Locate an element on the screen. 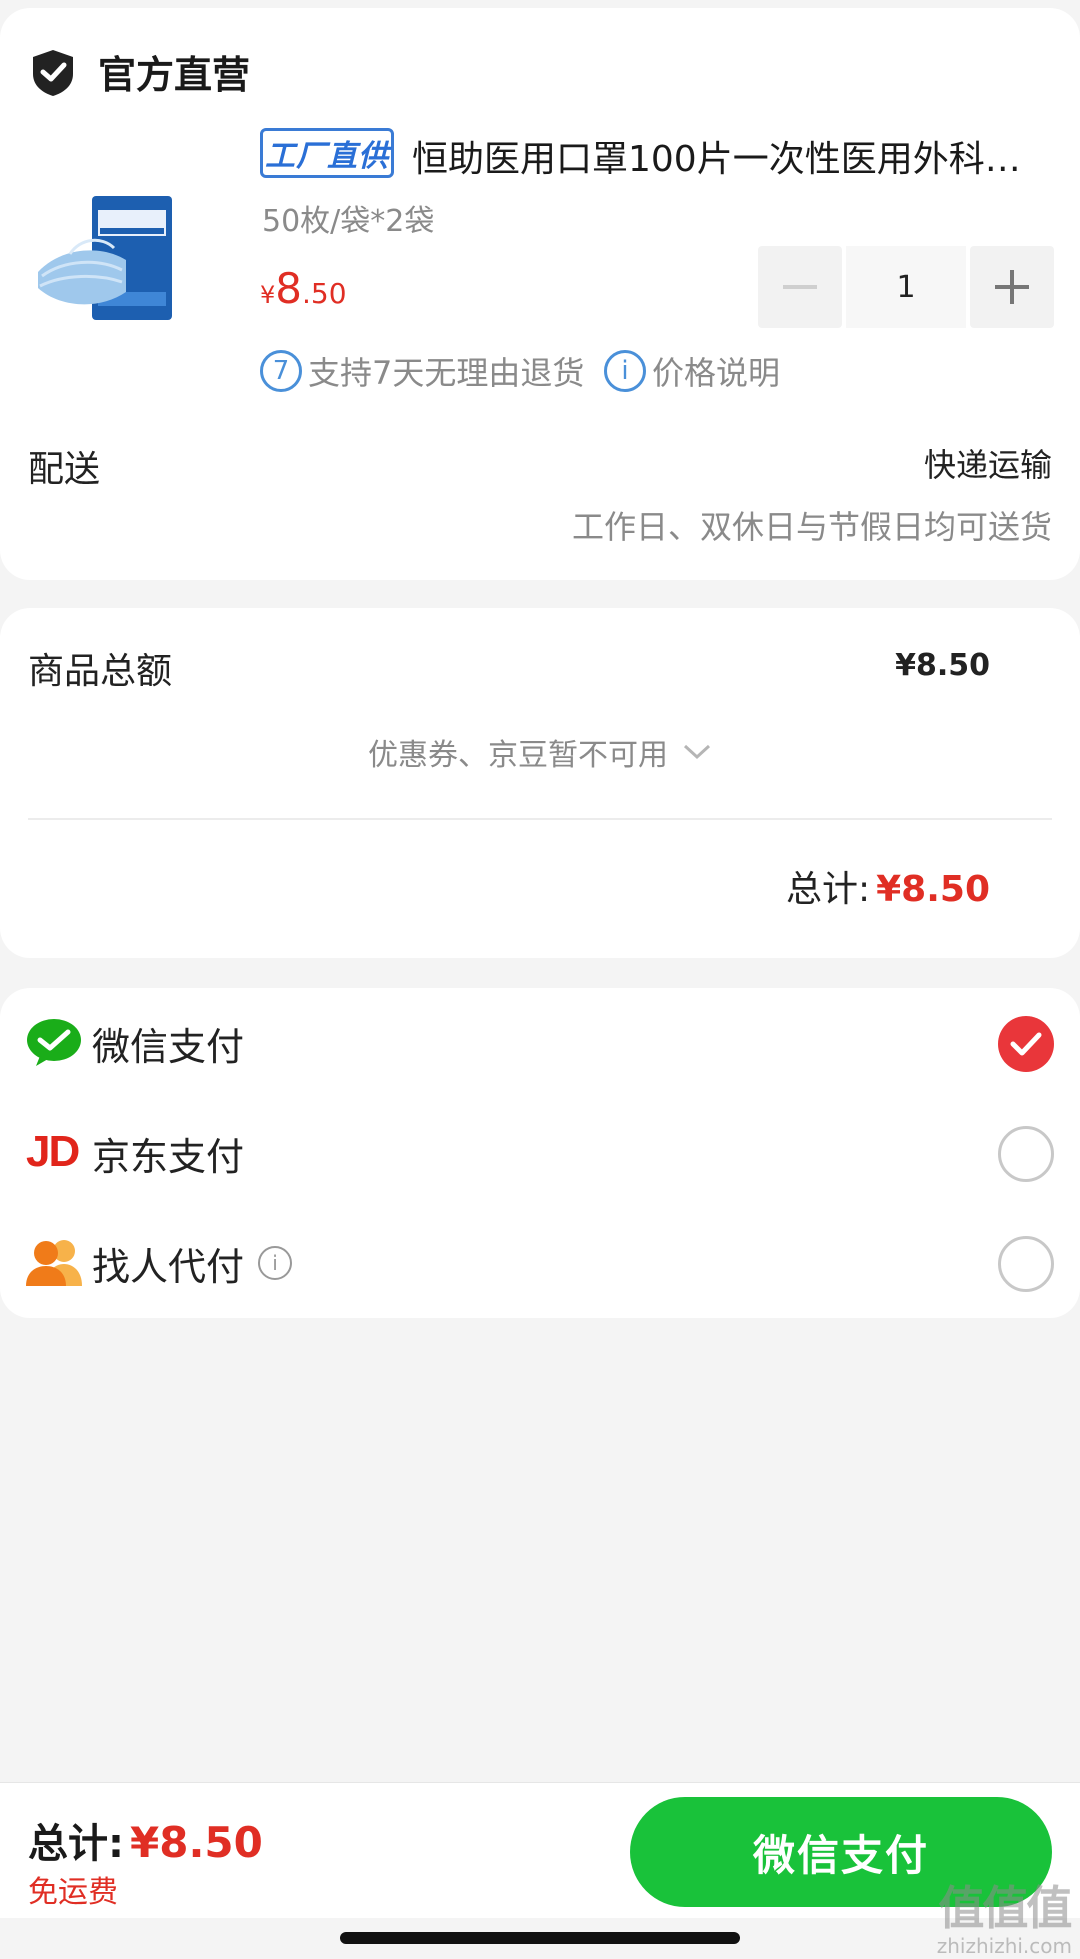 This screenshot has height=1959, width=1080. price-integer: 8 is located at coordinates (289, 288).